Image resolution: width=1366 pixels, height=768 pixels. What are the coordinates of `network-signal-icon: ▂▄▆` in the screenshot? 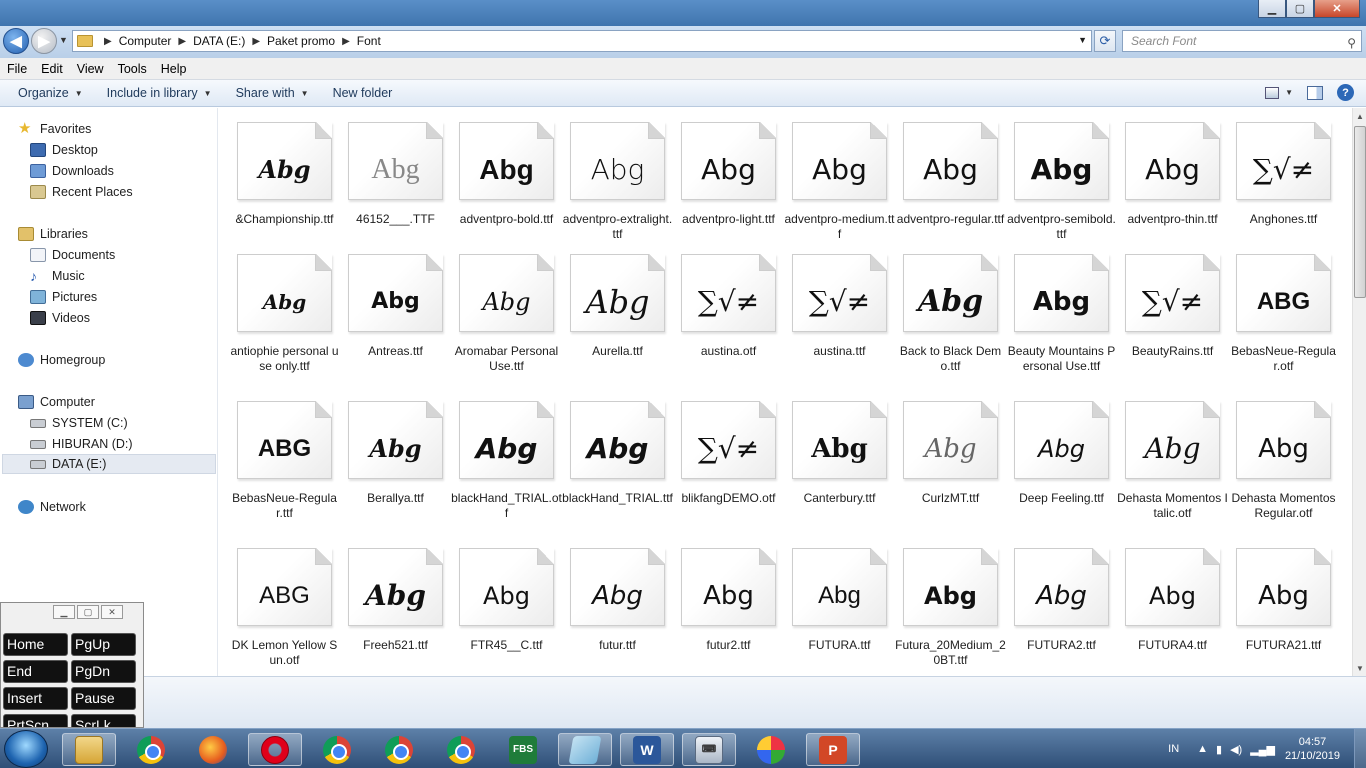 It's located at (1262, 749).